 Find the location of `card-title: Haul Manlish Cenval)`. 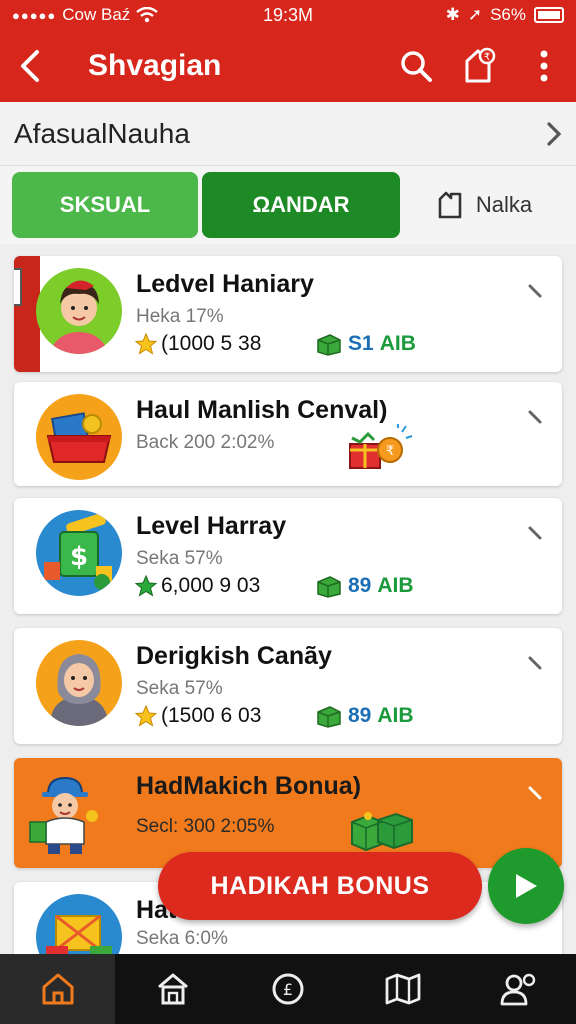

card-title: Haul Manlish Cenval) is located at coordinates (262, 410).